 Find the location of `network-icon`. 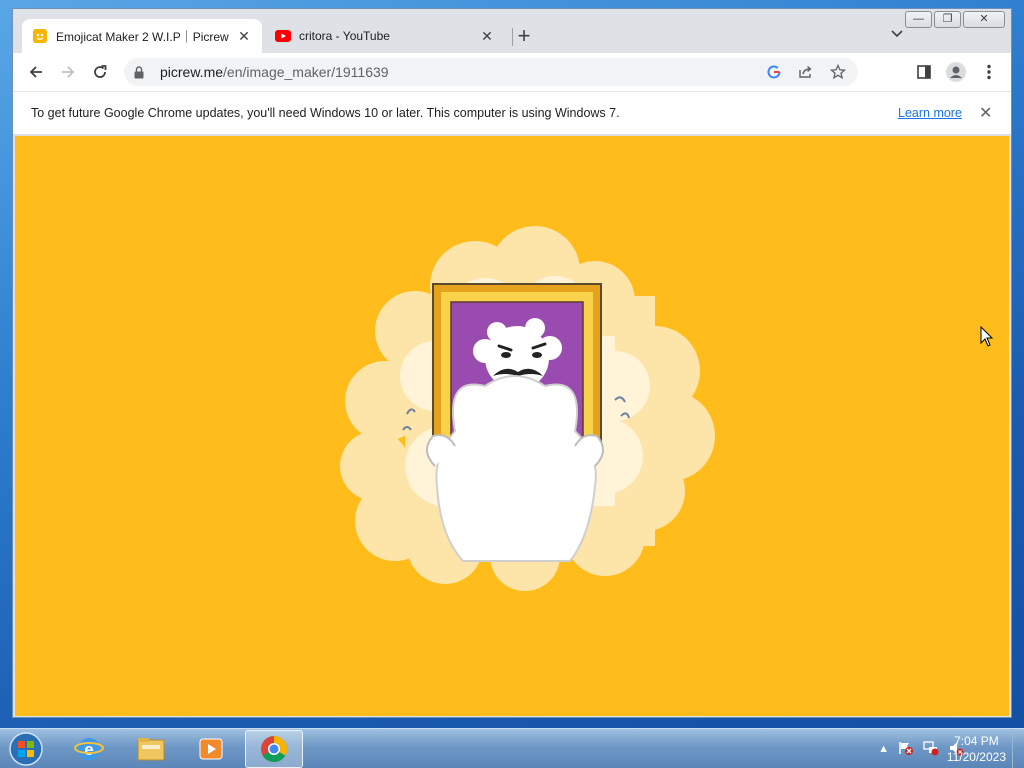

network-icon is located at coordinates (931, 749).